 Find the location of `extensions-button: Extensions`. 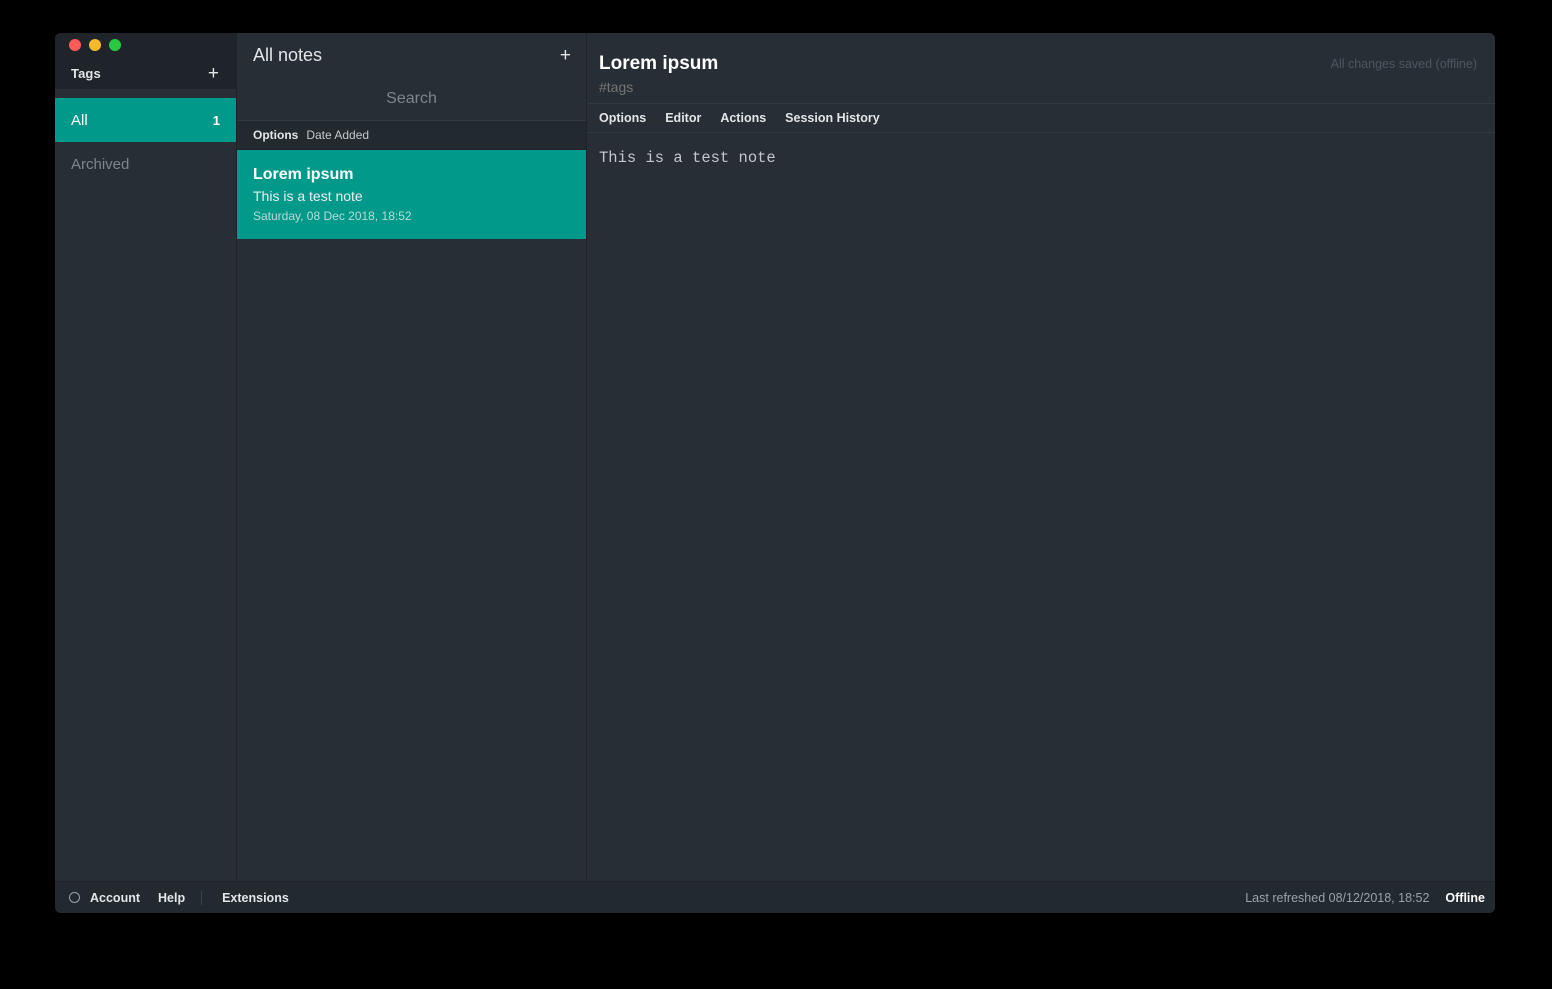

extensions-button: Extensions is located at coordinates (255, 898).